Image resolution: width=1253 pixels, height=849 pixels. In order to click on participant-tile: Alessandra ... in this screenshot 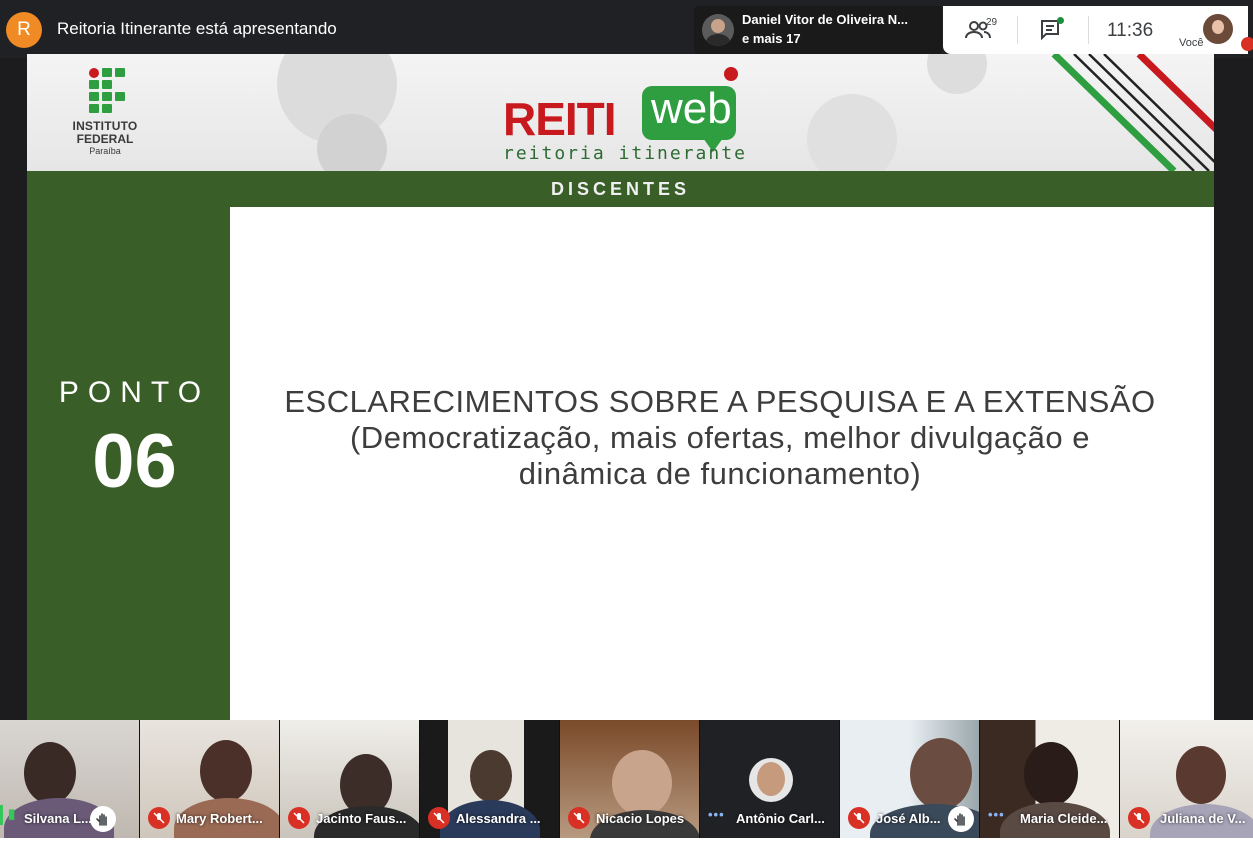, I will do `click(490, 779)`.